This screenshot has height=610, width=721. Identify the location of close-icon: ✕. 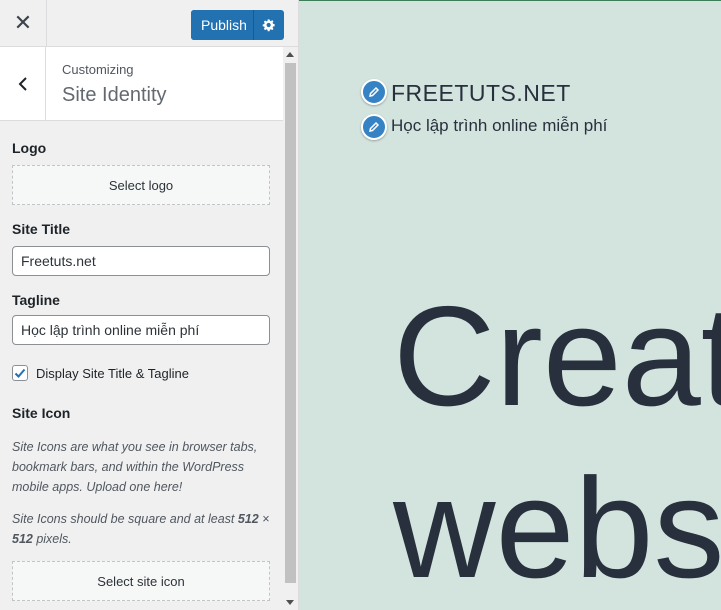
(23, 22).